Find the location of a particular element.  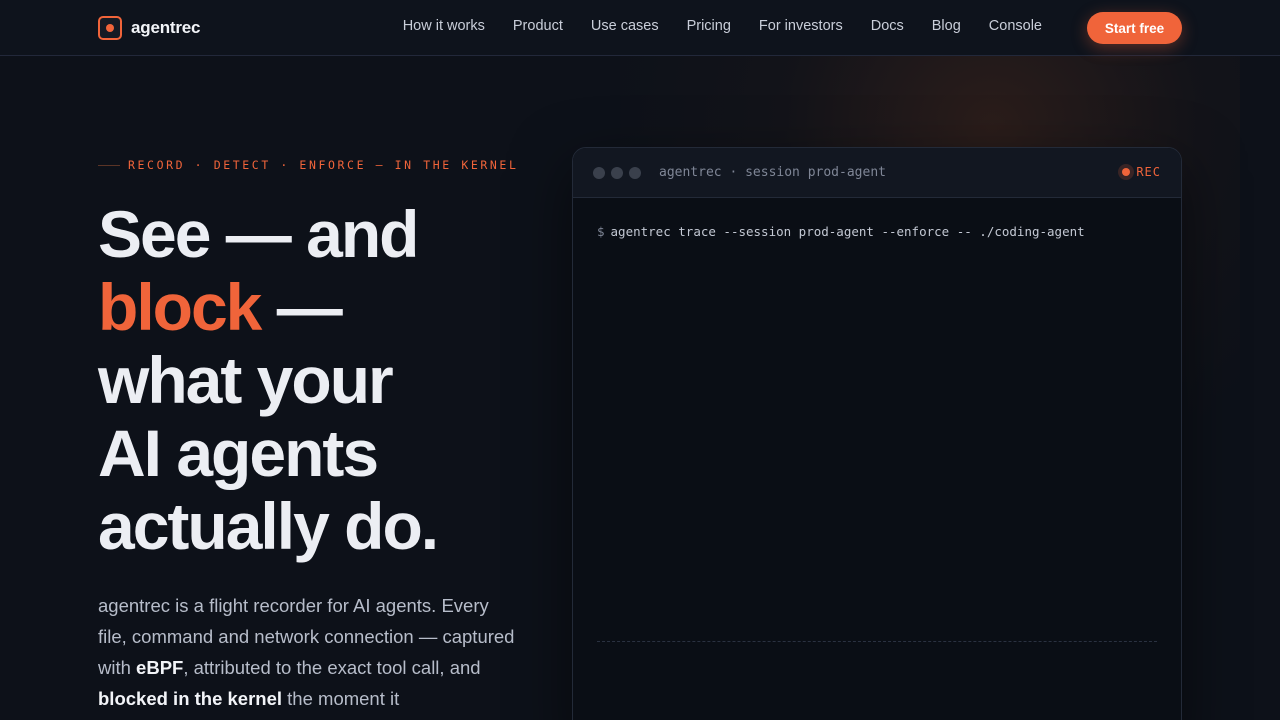

lede-bold-ebpf: eBPF is located at coordinates (160, 667).